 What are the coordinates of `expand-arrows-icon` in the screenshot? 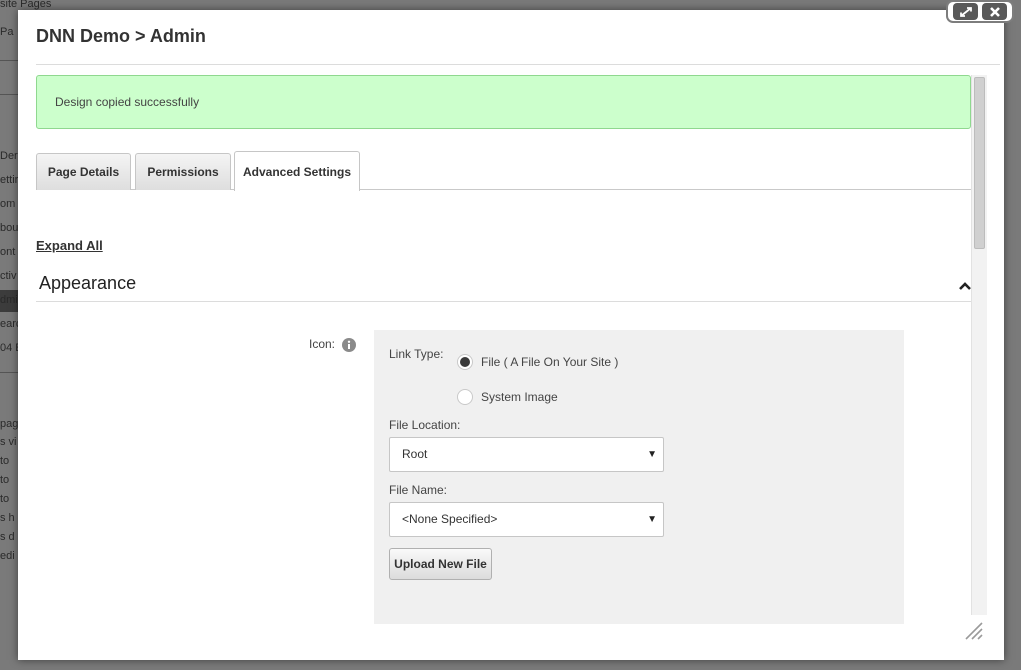 It's located at (965, 11).